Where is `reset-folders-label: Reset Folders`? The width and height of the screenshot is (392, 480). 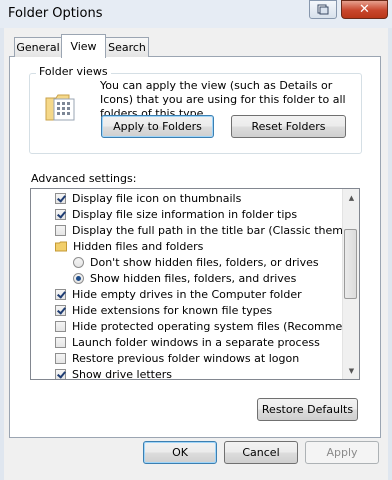
reset-folders-label: Reset Folders is located at coordinates (288, 126).